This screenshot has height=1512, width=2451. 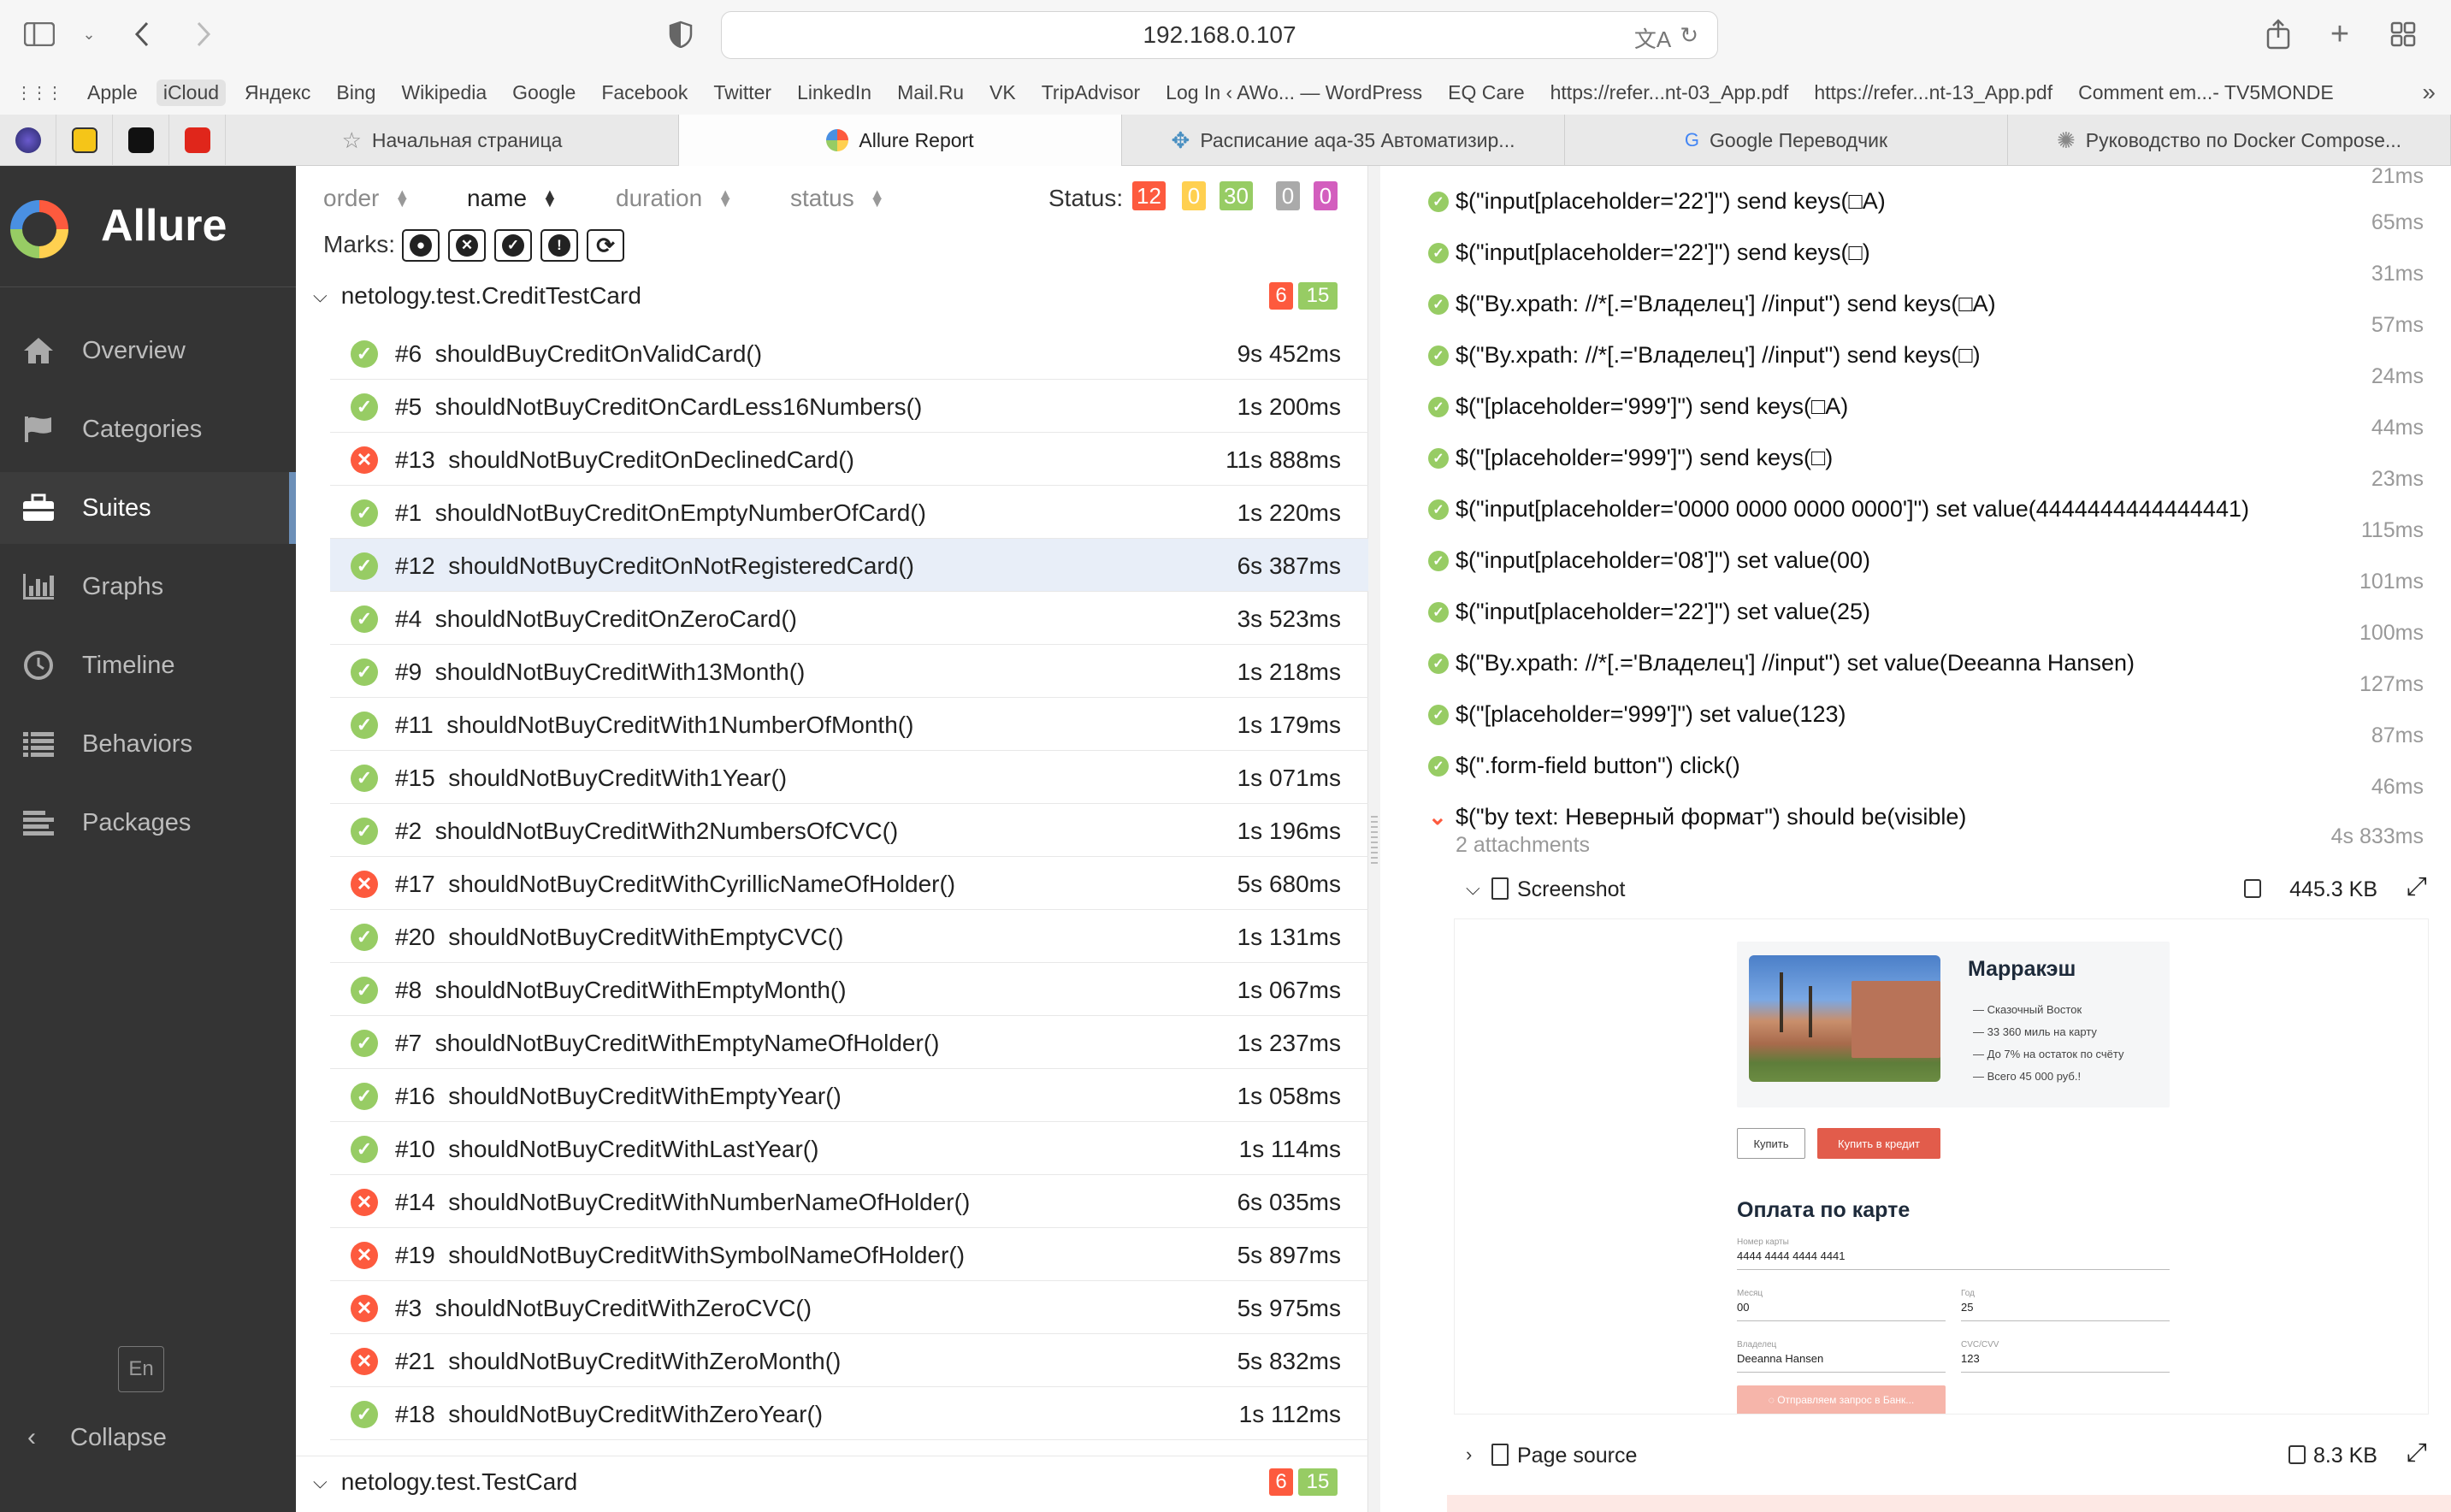 I want to click on nav-packages: Packages, so click(x=148, y=823).